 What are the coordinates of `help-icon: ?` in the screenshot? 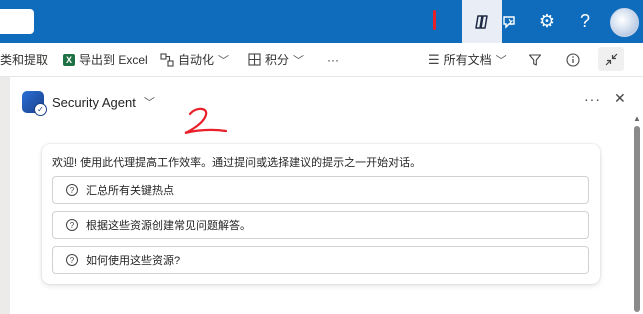 It's located at (585, 21).